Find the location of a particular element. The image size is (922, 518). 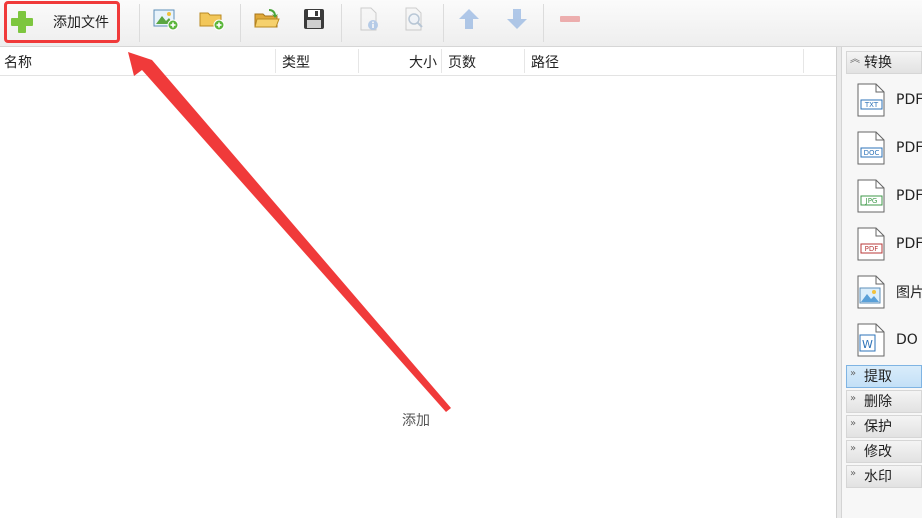

remove-button is located at coordinates (570, 19).